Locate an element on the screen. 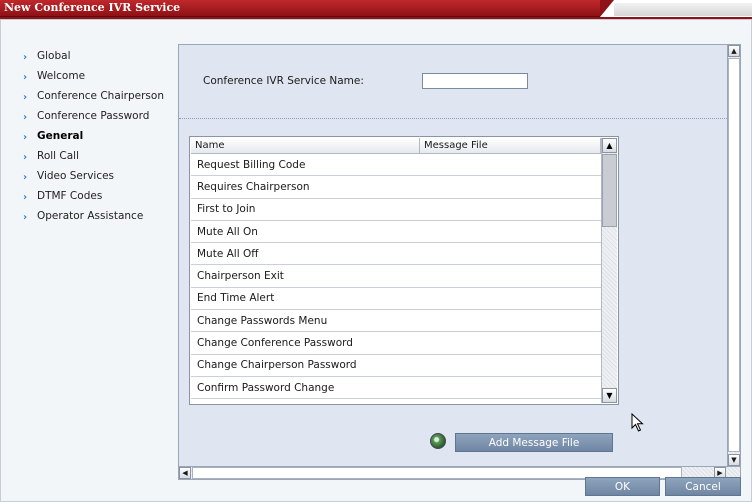 This screenshot has height=502, width=752. table-row: End Time Alert is located at coordinates (396, 299).